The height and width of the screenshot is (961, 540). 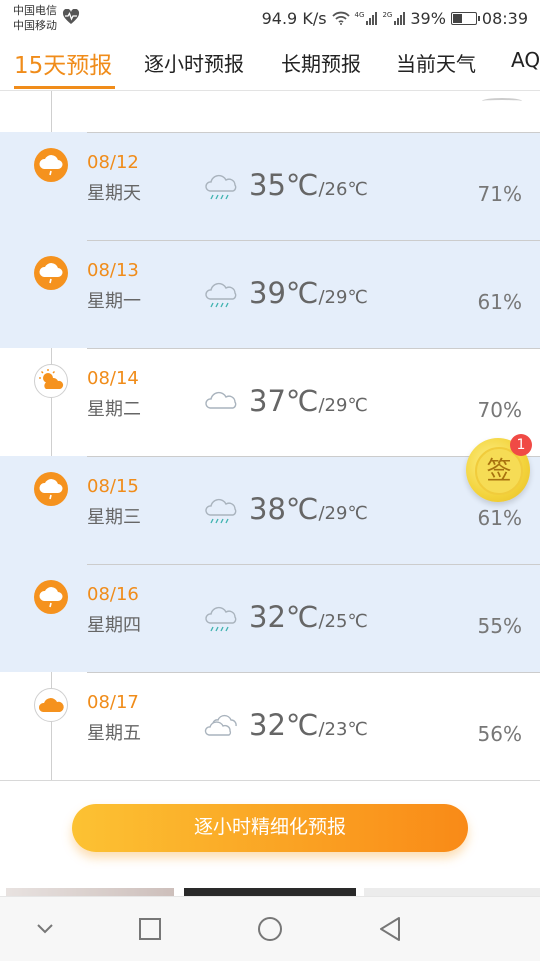 I want to click on temperature: 37℃/29℃, so click(x=308, y=401).